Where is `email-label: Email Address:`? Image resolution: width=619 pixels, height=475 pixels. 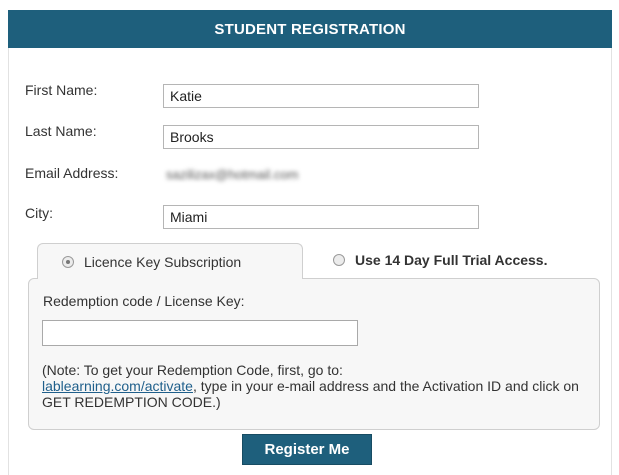
email-label: Email Address: is located at coordinates (72, 173).